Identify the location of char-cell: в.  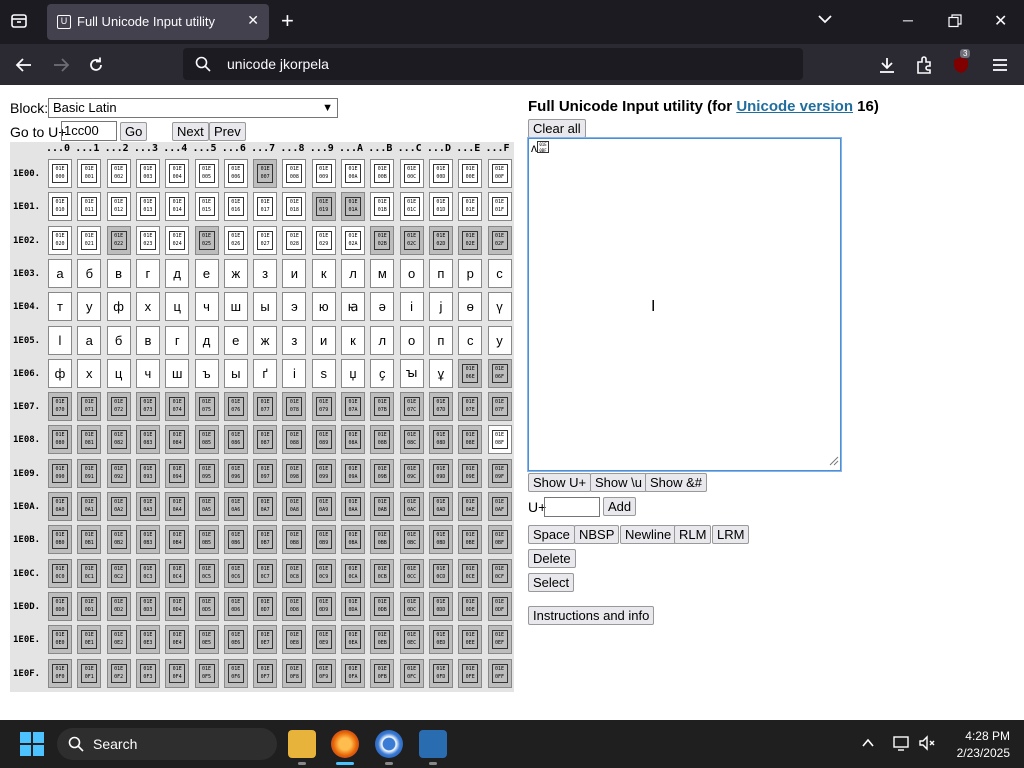
(118, 273).